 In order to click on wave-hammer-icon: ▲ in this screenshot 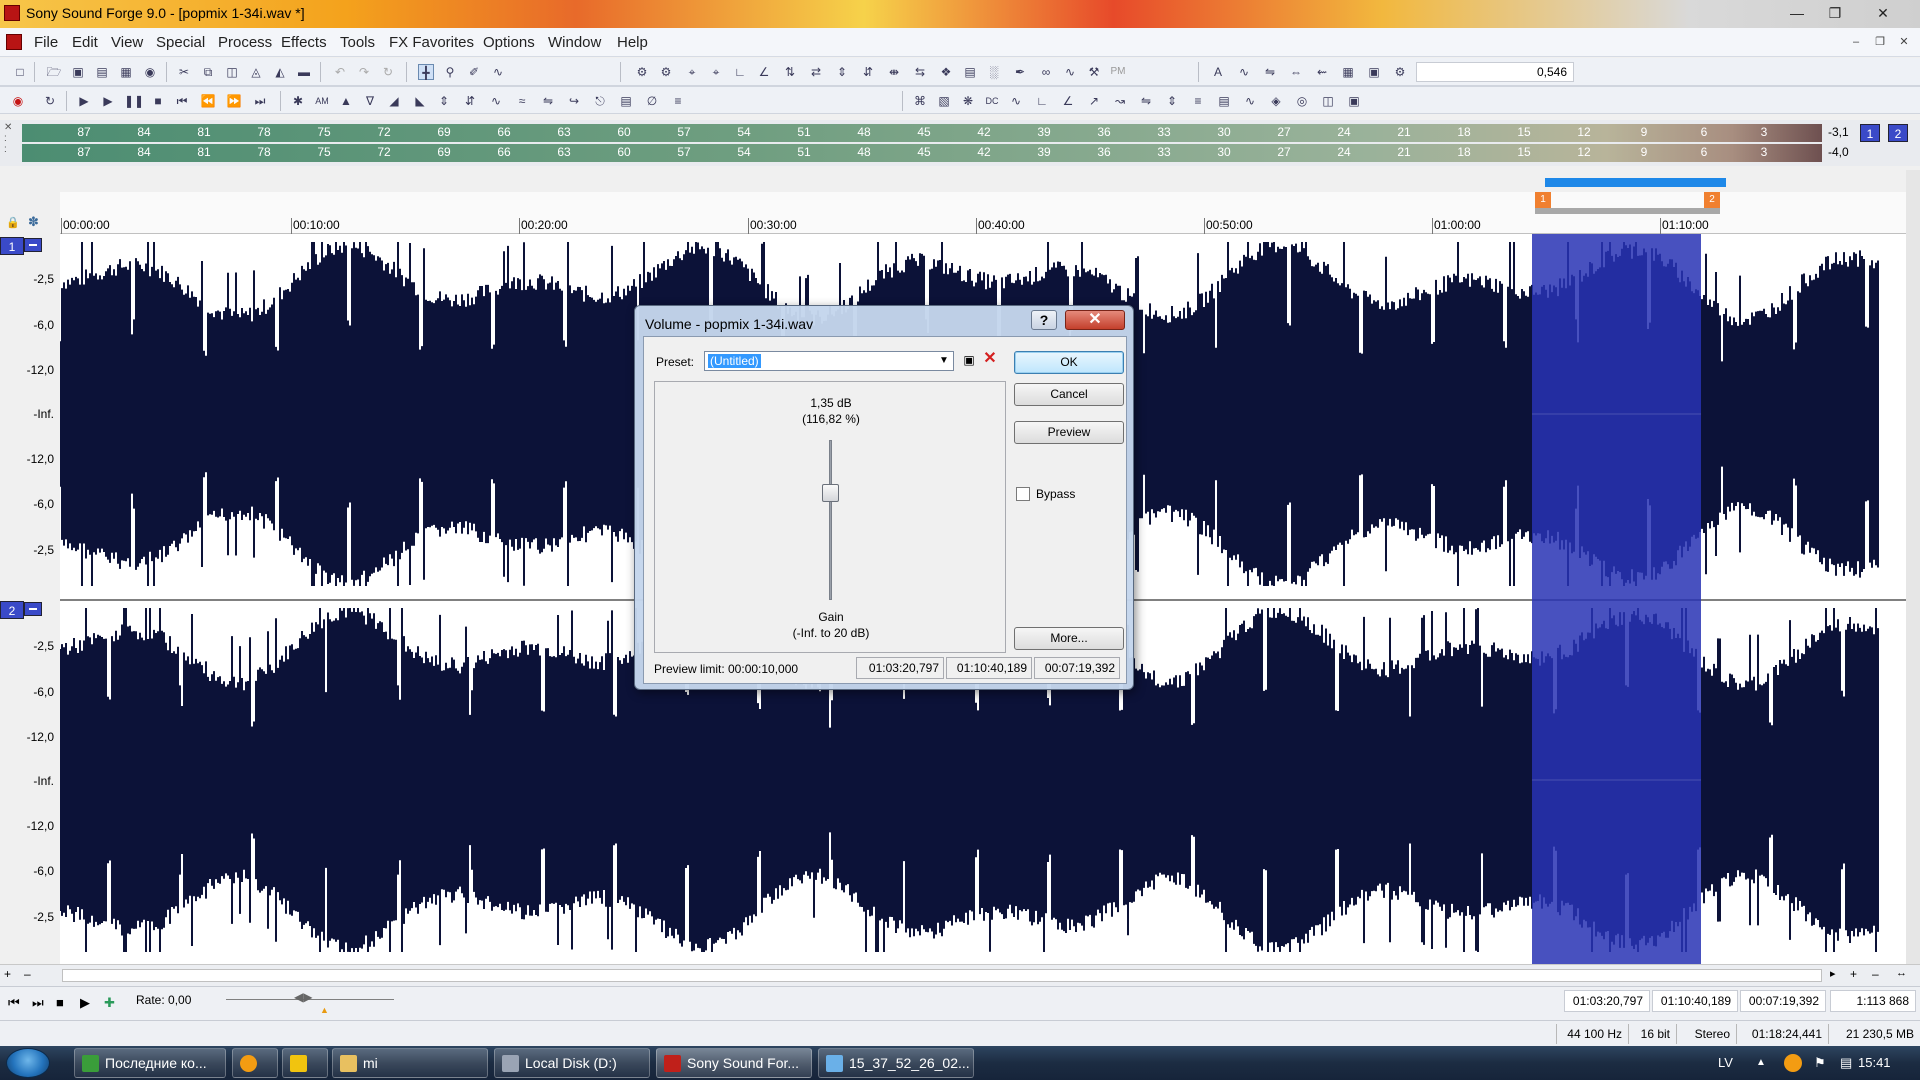, I will do `click(346, 101)`.